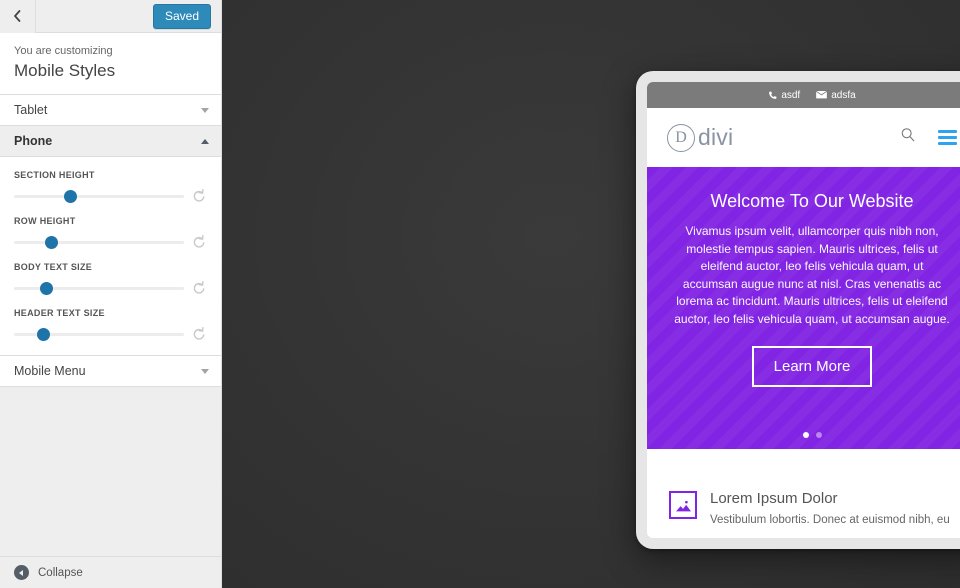 This screenshot has width=960, height=588. Describe the element at coordinates (31, 110) in the screenshot. I see `sidebar-item-label-tablet: Tablet` at that location.